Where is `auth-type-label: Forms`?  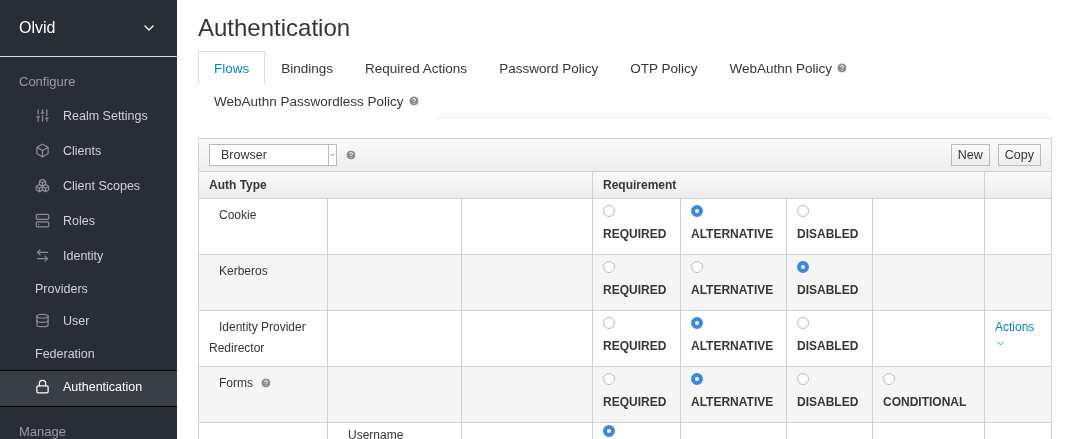 auth-type-label: Forms is located at coordinates (263, 383).